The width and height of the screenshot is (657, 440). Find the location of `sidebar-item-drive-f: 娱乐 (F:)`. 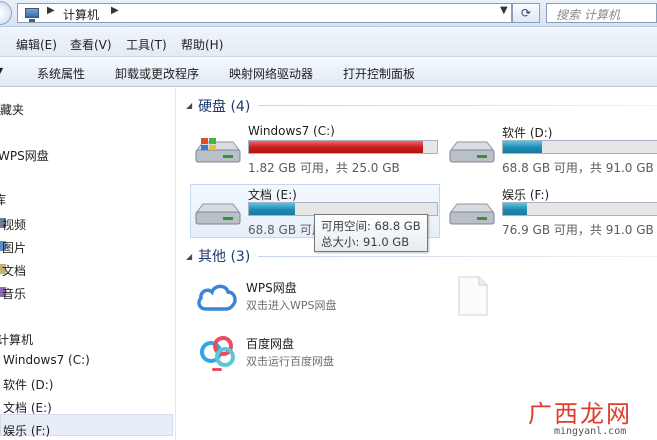

sidebar-item-drive-f: 娱乐 (F:) is located at coordinates (26, 430).